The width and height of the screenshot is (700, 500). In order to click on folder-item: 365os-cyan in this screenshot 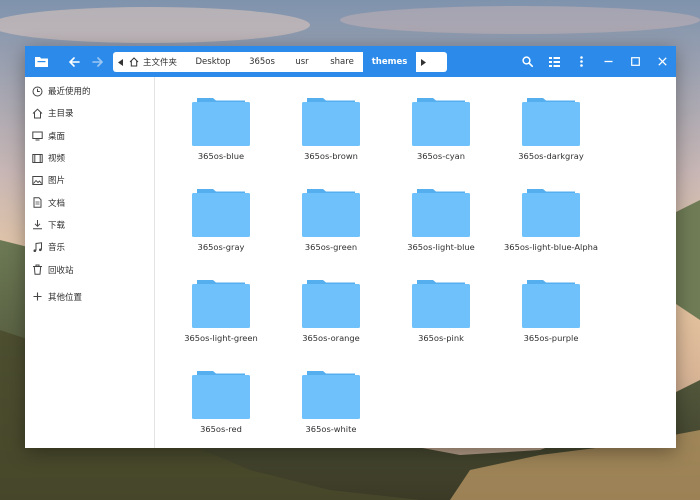, I will do `click(441, 142)`.